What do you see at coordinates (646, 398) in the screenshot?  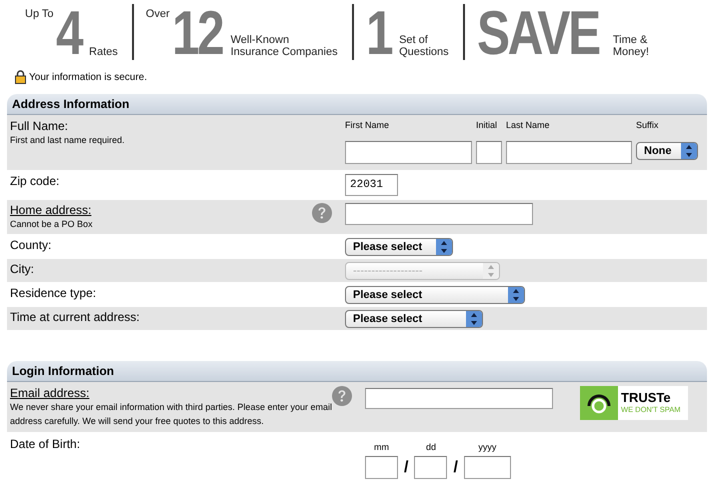 I see `seal-name: TRUSTe` at bounding box center [646, 398].